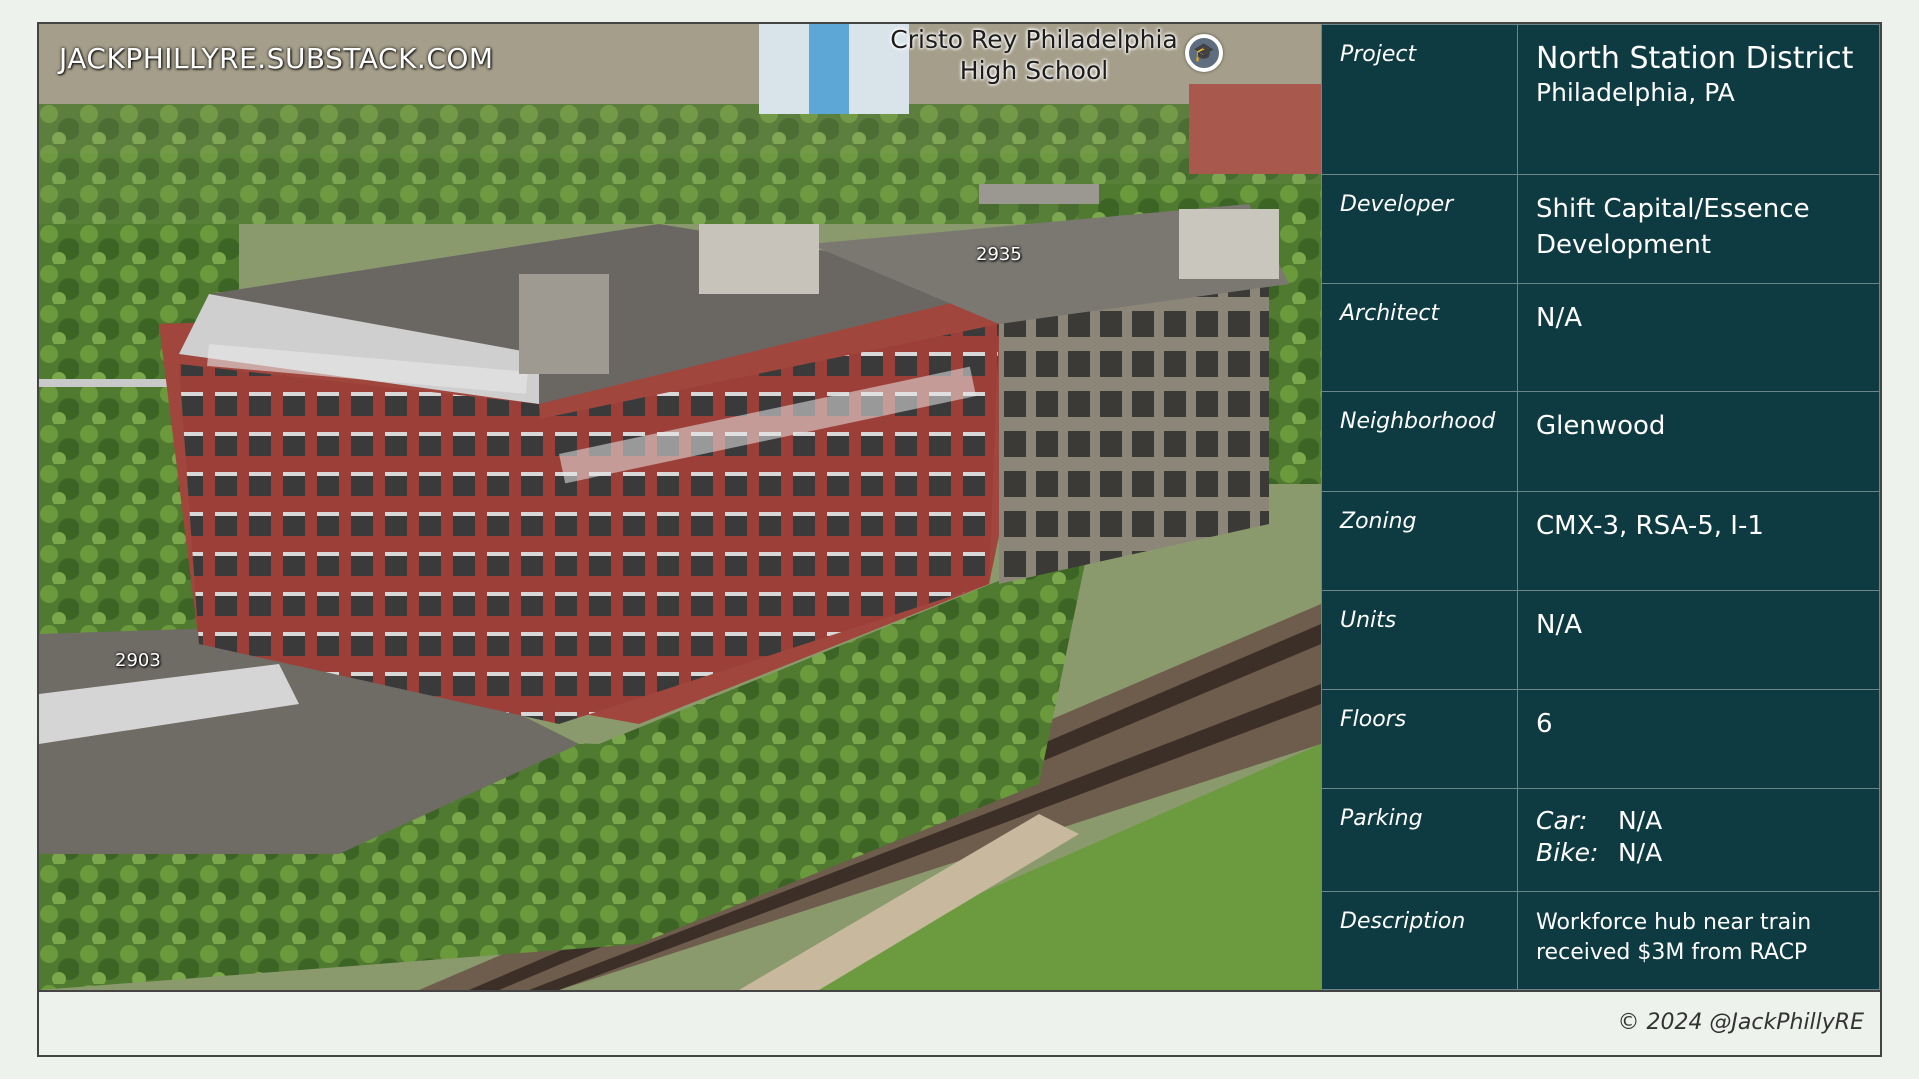 The height and width of the screenshot is (1079, 1919). What do you see at coordinates (1640, 820) in the screenshot?
I see `parking-car-value: N/A` at bounding box center [1640, 820].